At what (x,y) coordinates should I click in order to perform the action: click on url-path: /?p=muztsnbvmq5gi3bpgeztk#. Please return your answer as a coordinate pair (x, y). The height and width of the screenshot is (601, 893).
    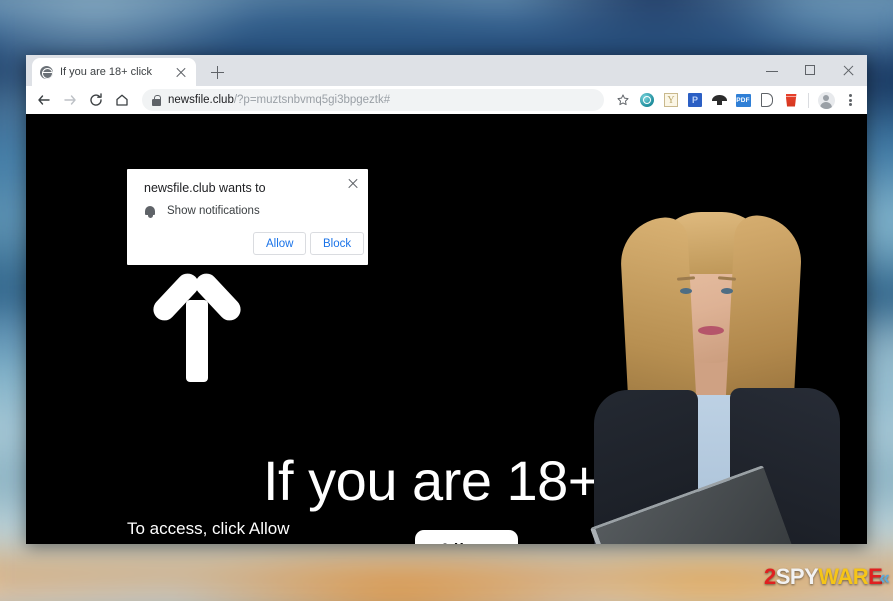
    Looking at the image, I should click on (312, 100).